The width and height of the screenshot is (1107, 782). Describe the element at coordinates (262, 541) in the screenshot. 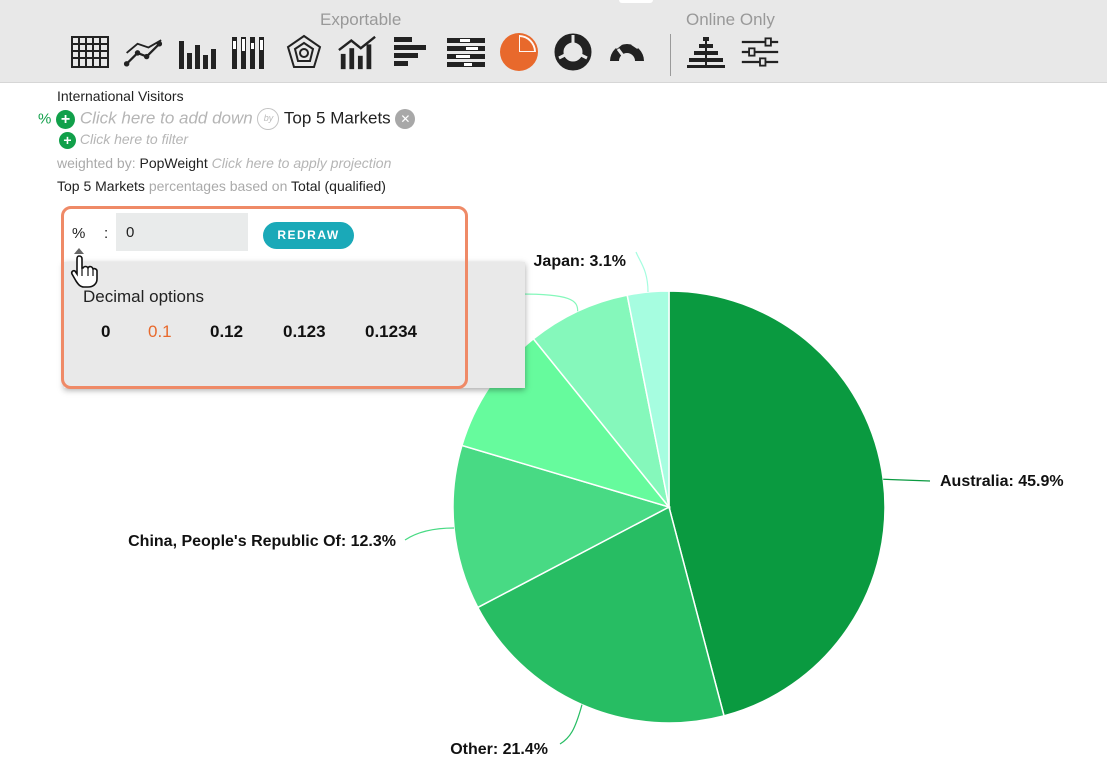

I see `slice-label: China, People's Republic Of: 12.3%` at that location.